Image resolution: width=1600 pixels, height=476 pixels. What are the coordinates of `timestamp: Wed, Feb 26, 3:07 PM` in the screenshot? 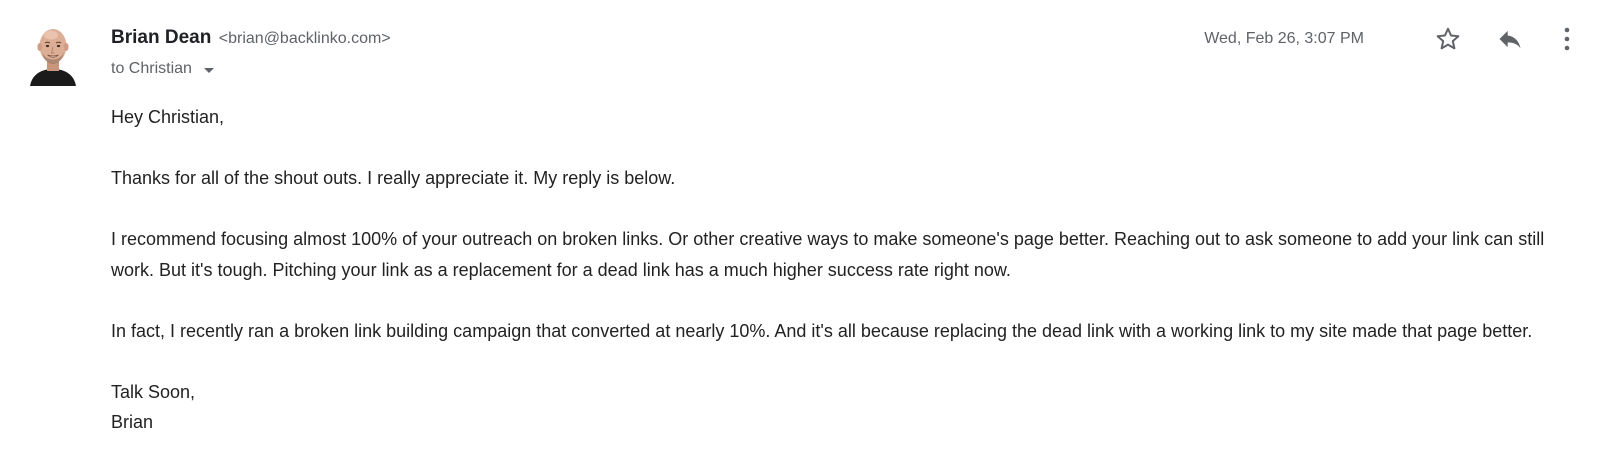 It's located at (1284, 39).